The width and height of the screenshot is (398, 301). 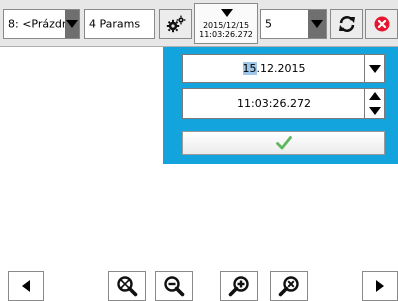 I want to click on zoom-in-button, so click(x=239, y=286).